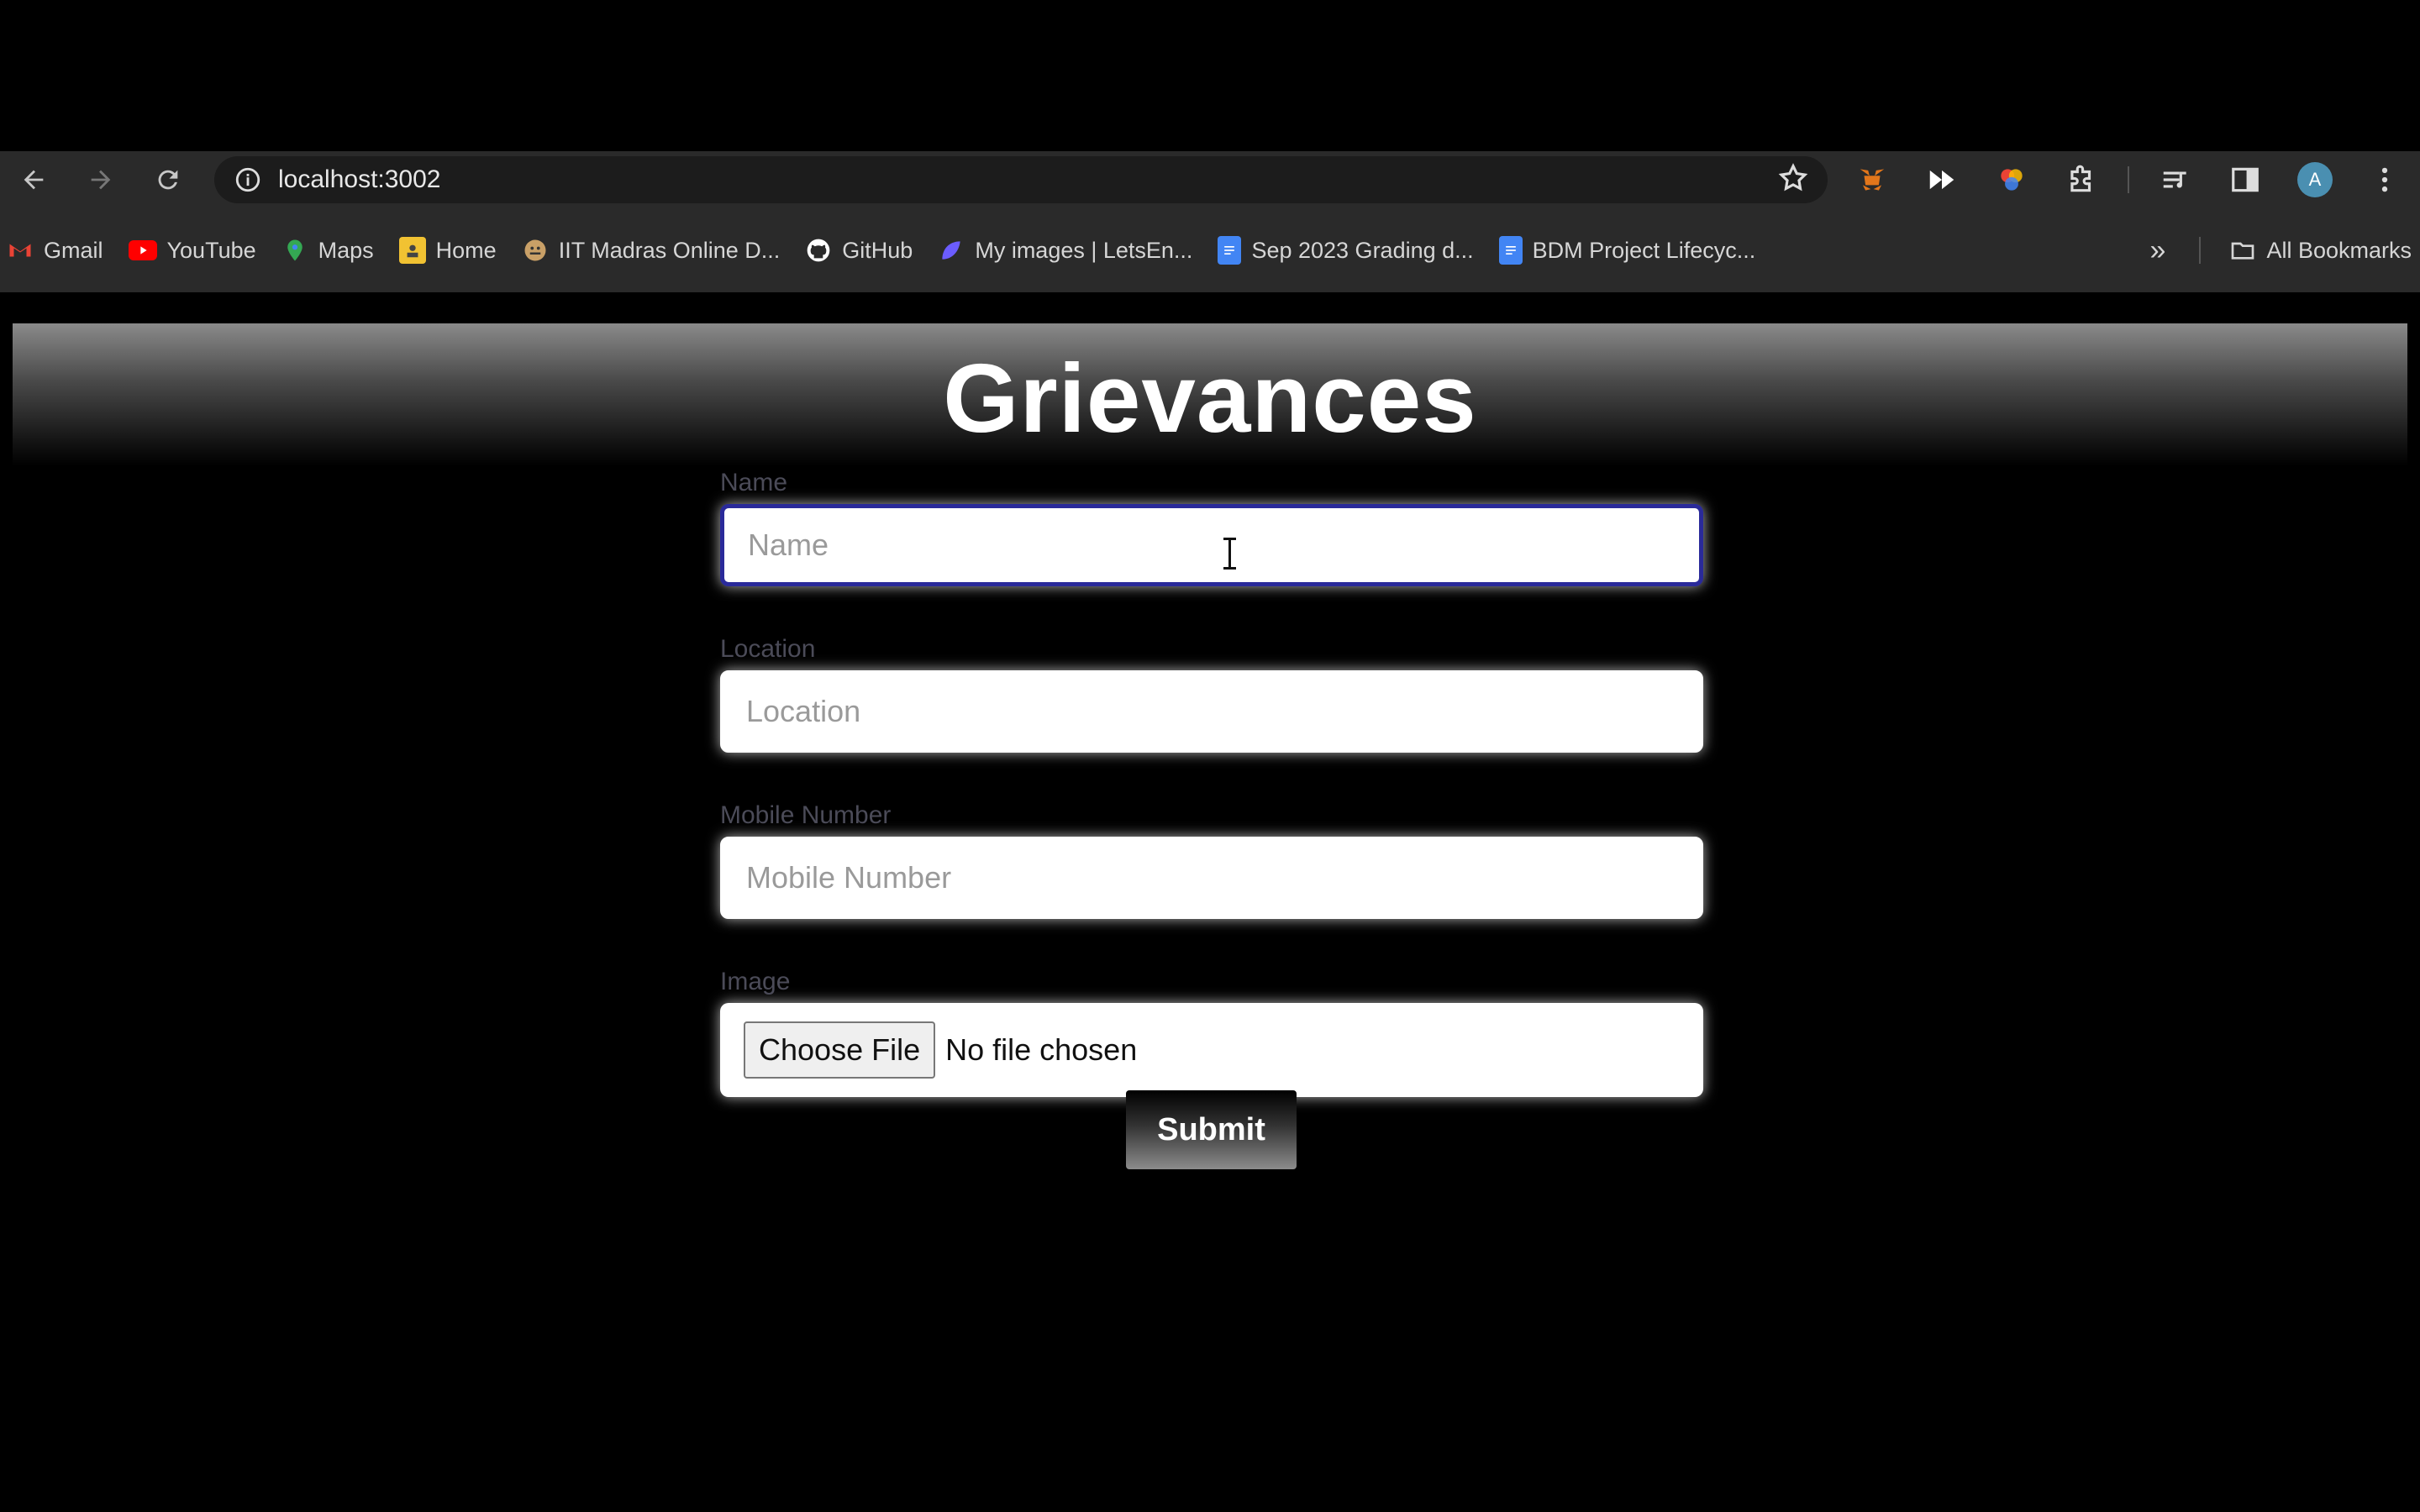 Image resolution: width=2420 pixels, height=1512 pixels. I want to click on location-group: Location, so click(1211, 694).